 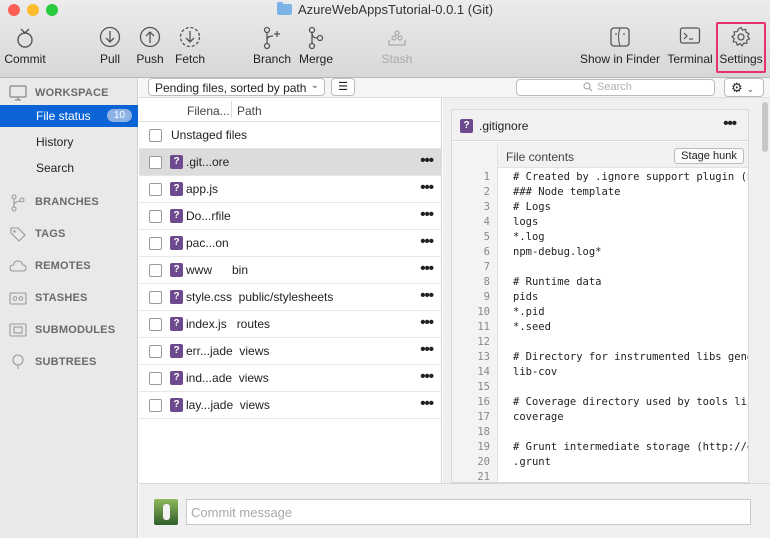 What do you see at coordinates (150, 49) in the screenshot?
I see `push-button: Push` at bounding box center [150, 49].